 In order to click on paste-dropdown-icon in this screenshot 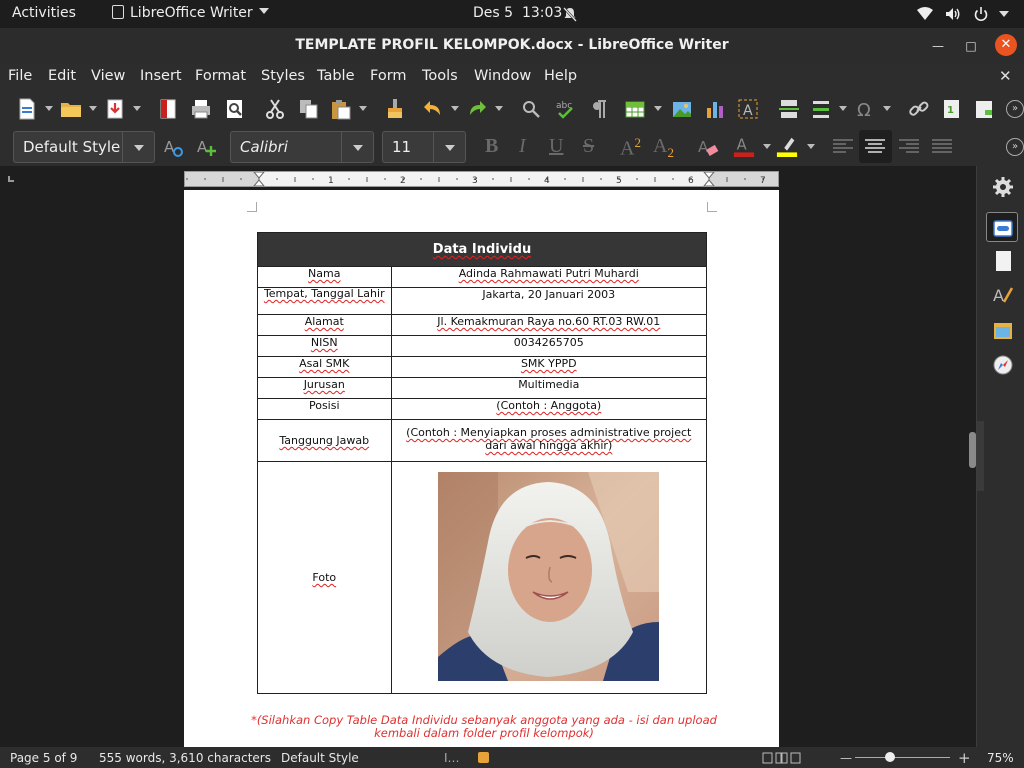, I will do `click(363, 108)`.